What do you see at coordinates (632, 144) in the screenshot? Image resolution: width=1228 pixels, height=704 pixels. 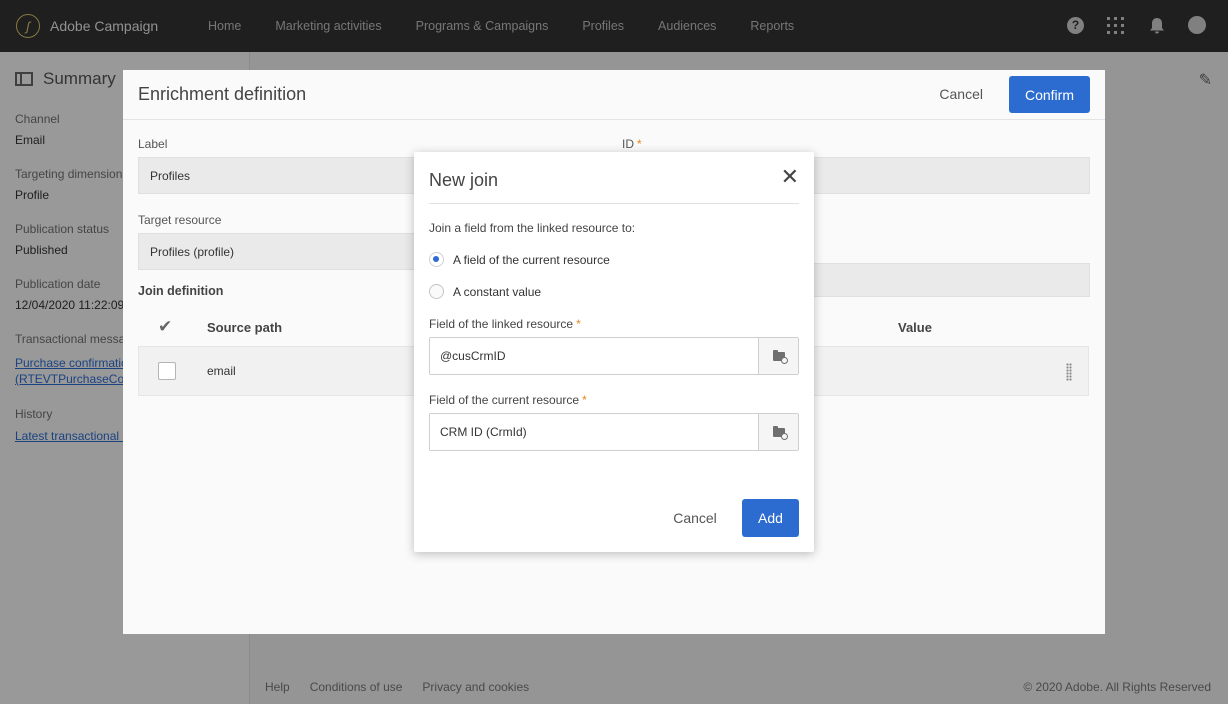 I see `id-field-label: ID *` at bounding box center [632, 144].